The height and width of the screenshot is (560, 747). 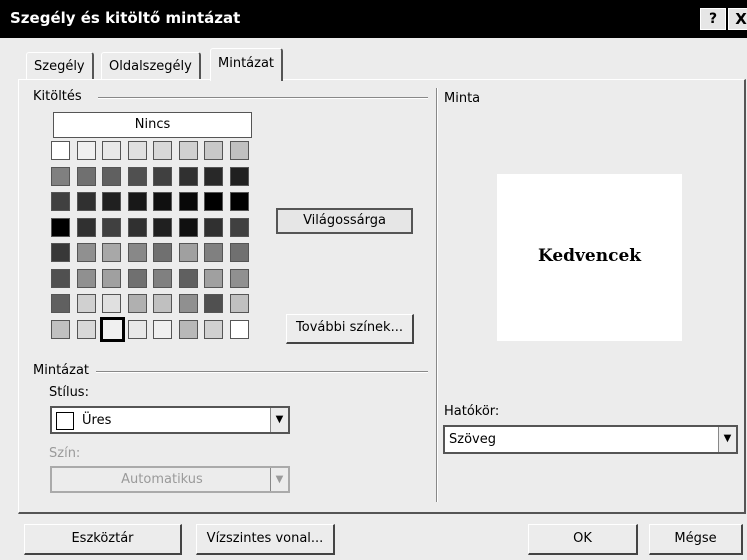 I want to click on ok-label: OK, so click(x=582, y=538).